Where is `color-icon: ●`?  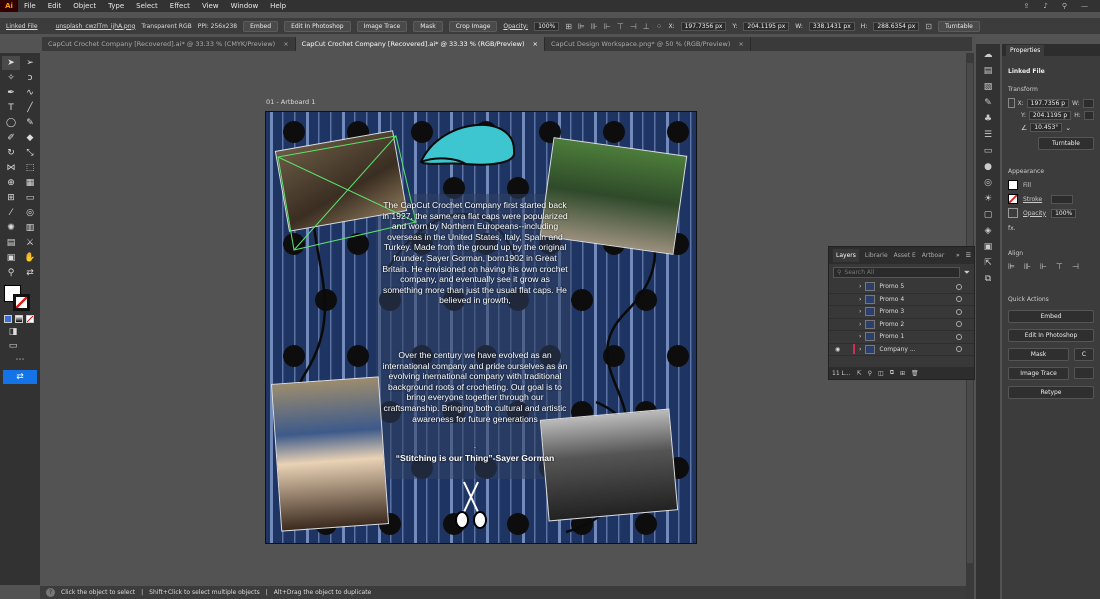
color-icon: ● is located at coordinates (988, 167).